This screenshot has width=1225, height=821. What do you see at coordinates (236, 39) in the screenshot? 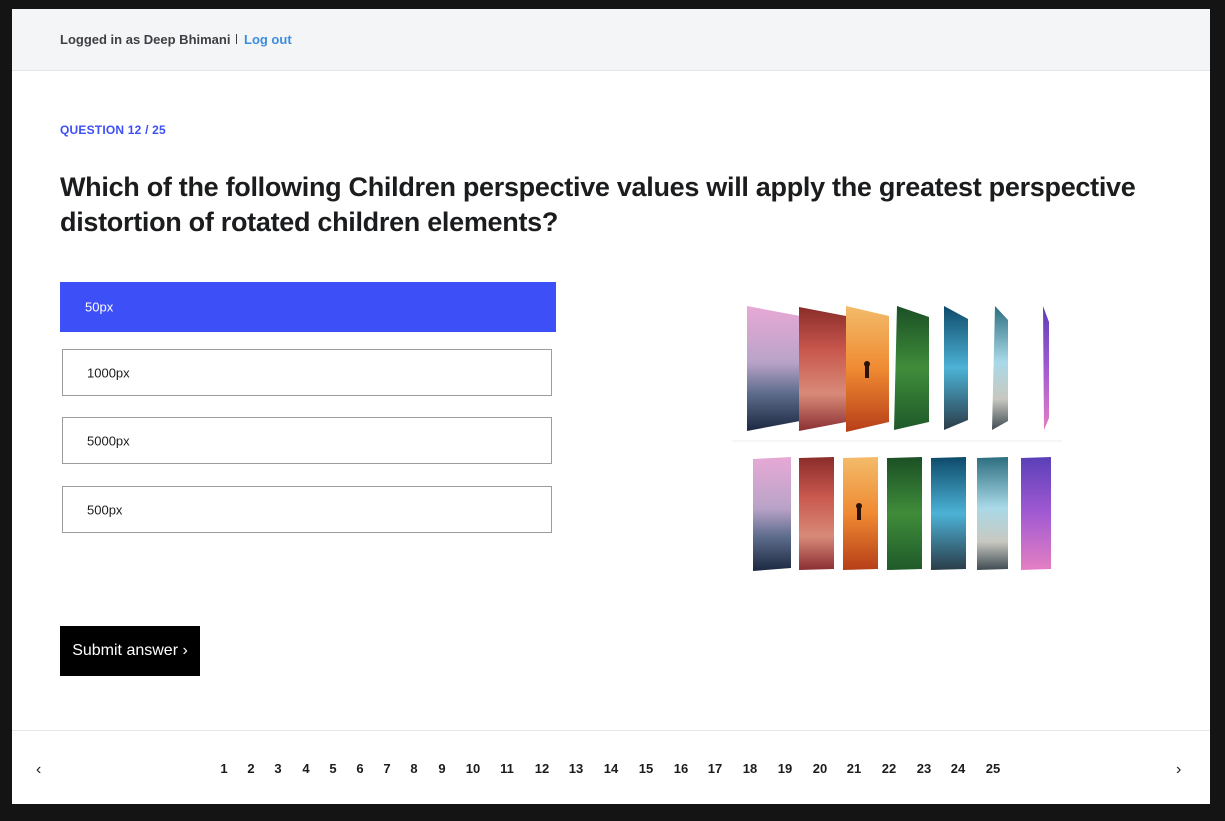
I see `login-separator` at bounding box center [236, 39].